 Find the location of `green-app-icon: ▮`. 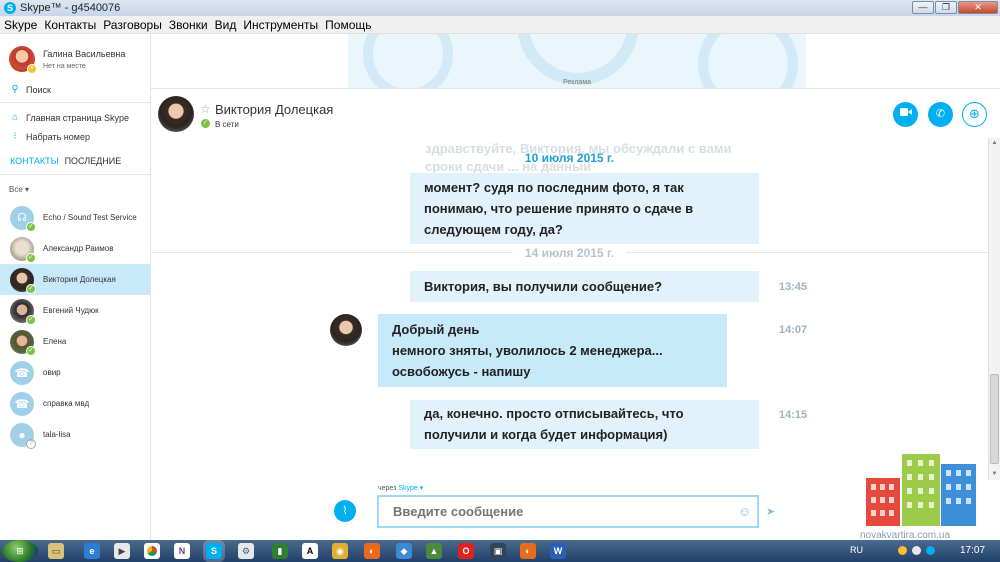

green-app-icon: ▮ is located at coordinates (280, 551).